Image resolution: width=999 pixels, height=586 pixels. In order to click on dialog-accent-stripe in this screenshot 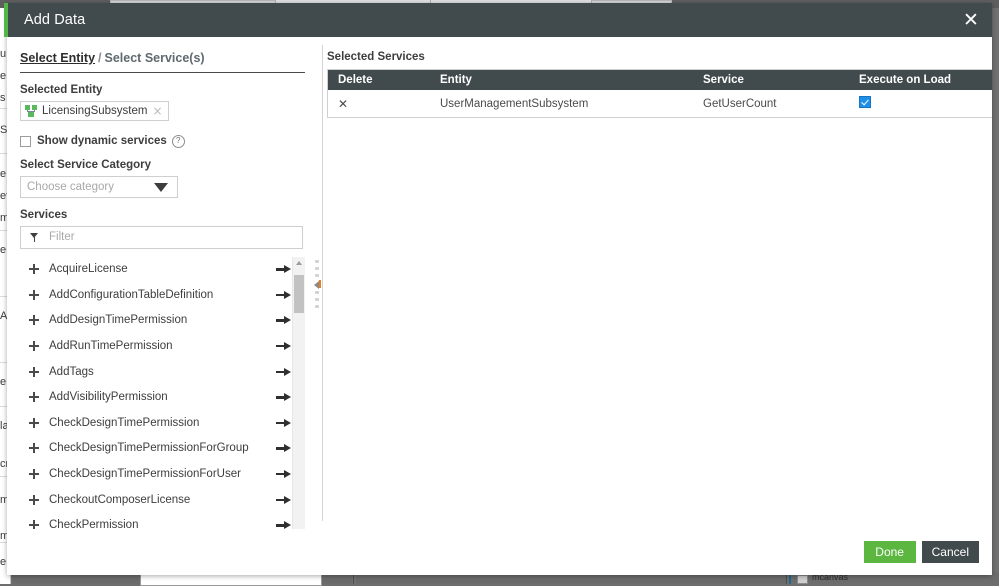, I will do `click(6, 20)`.